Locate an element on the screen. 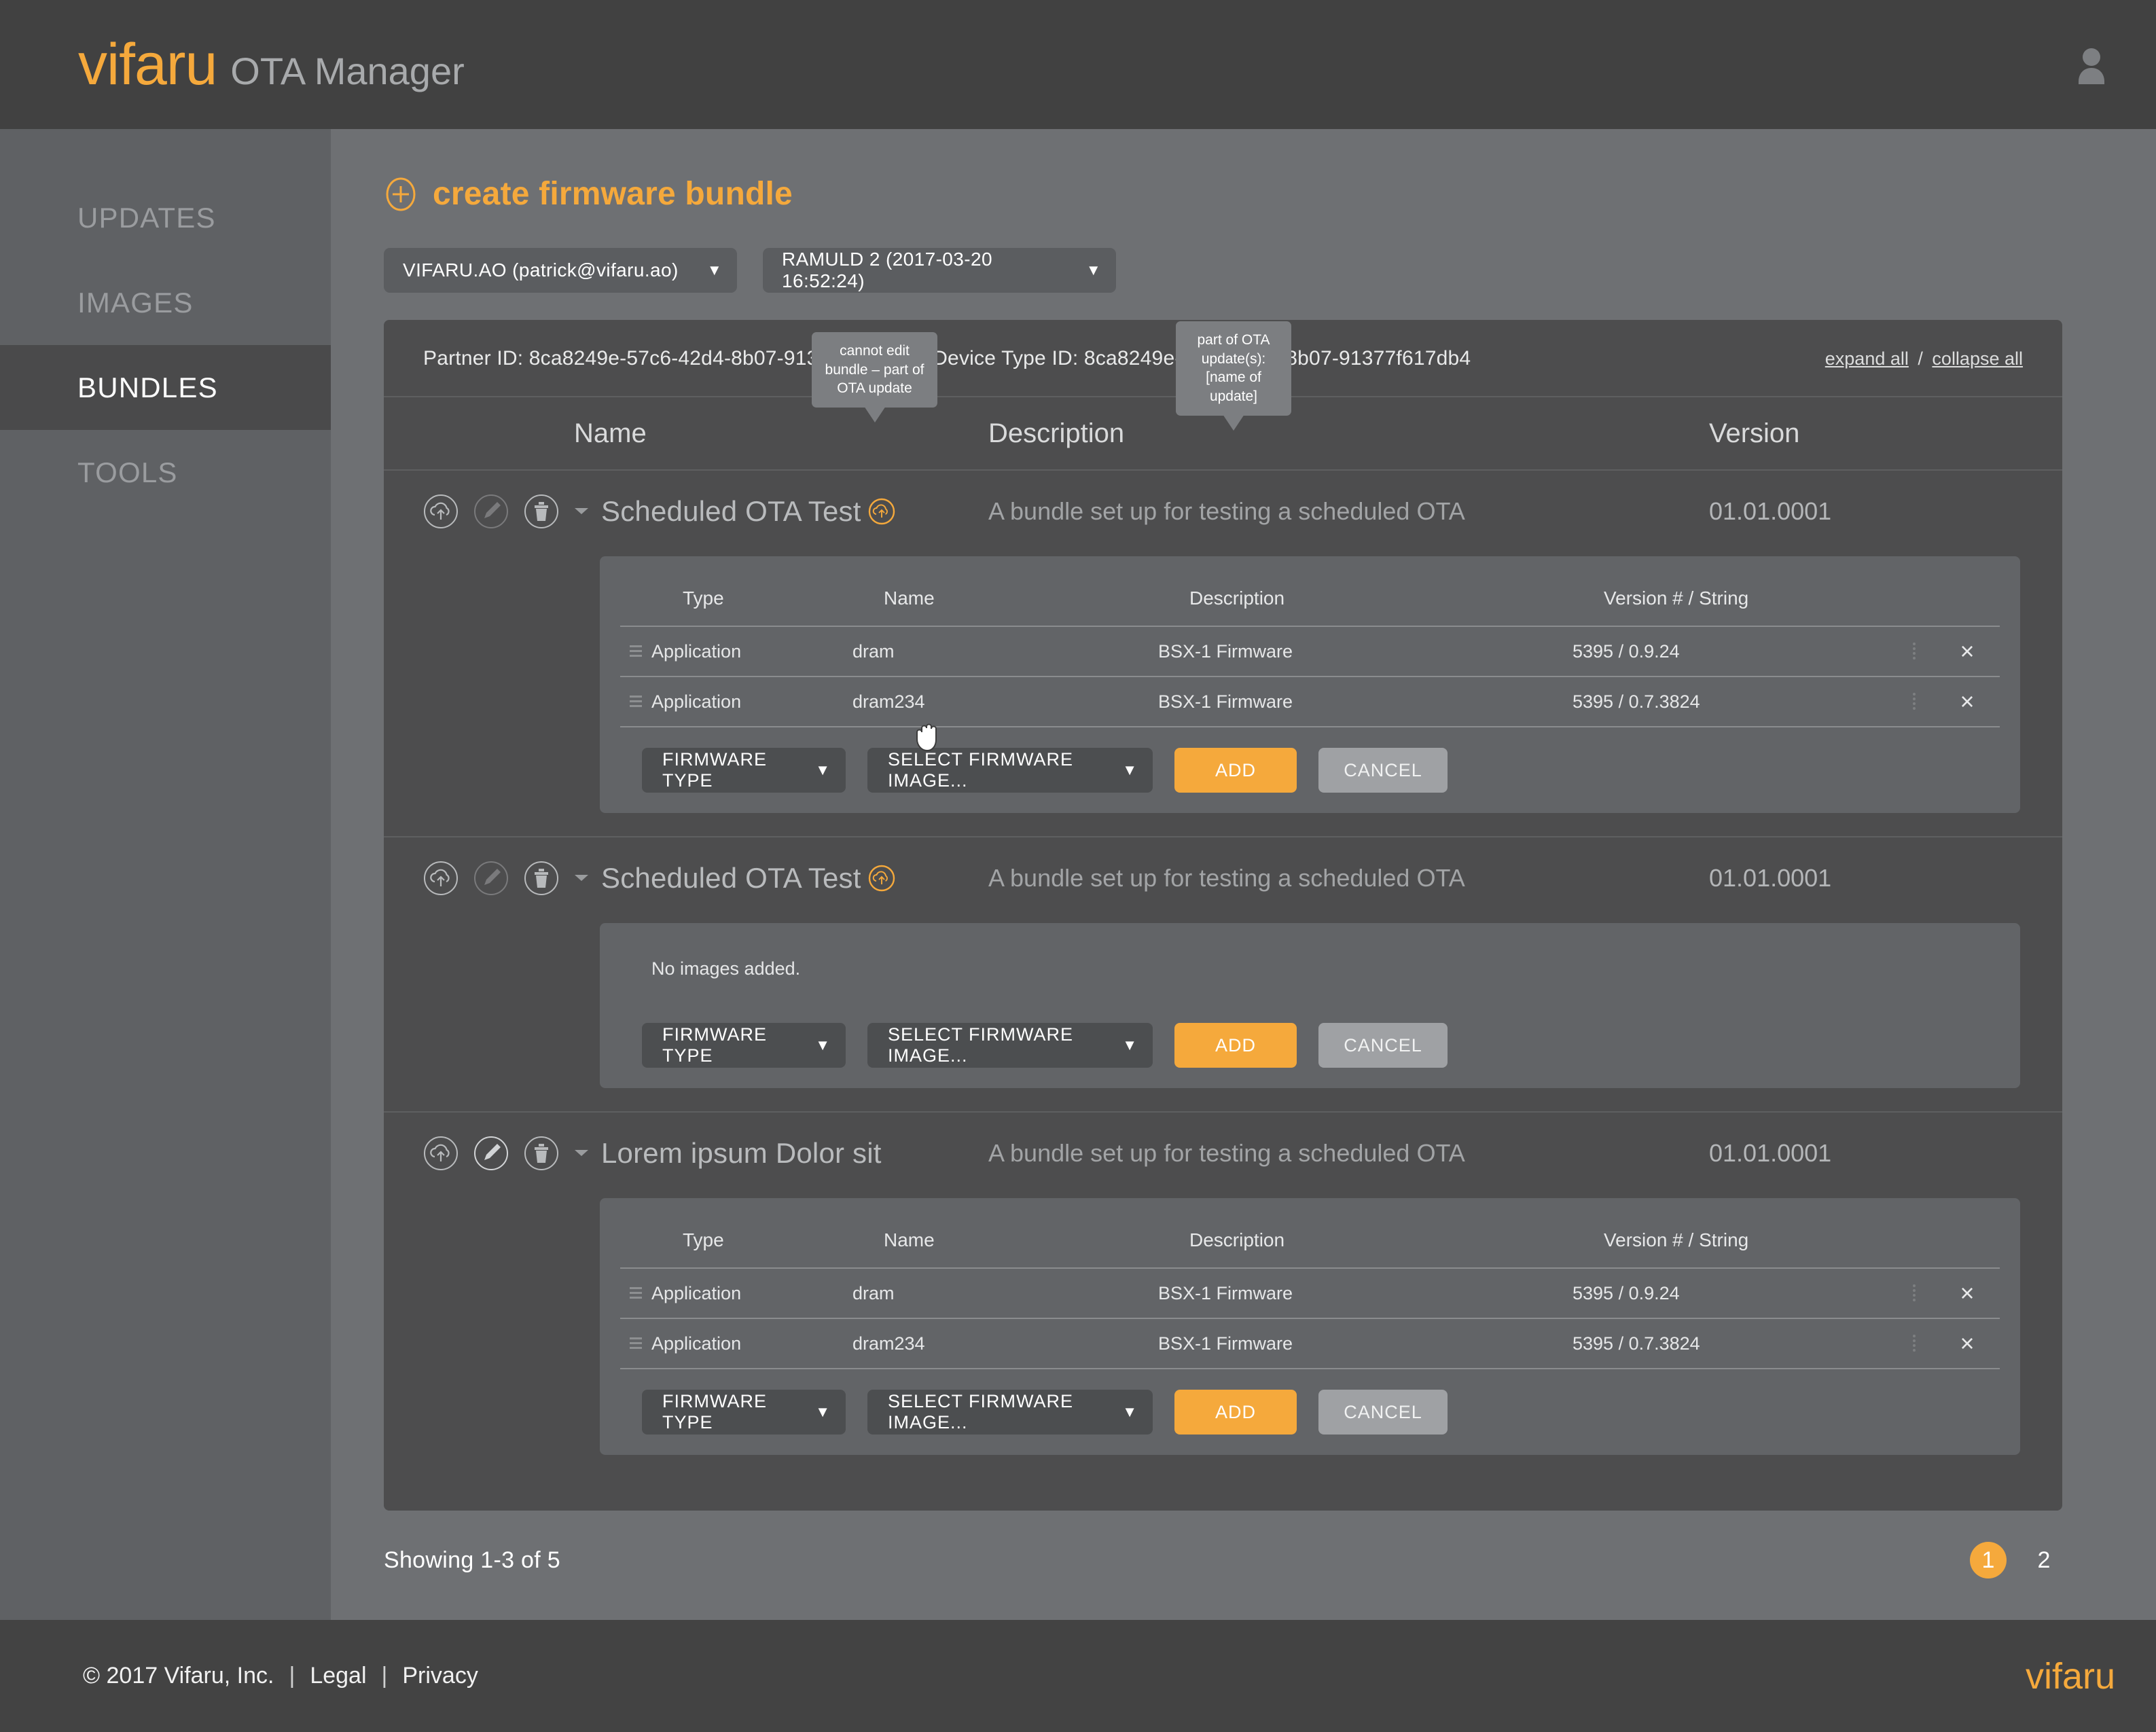  collapse-all-link: collapse all is located at coordinates (1978, 358).